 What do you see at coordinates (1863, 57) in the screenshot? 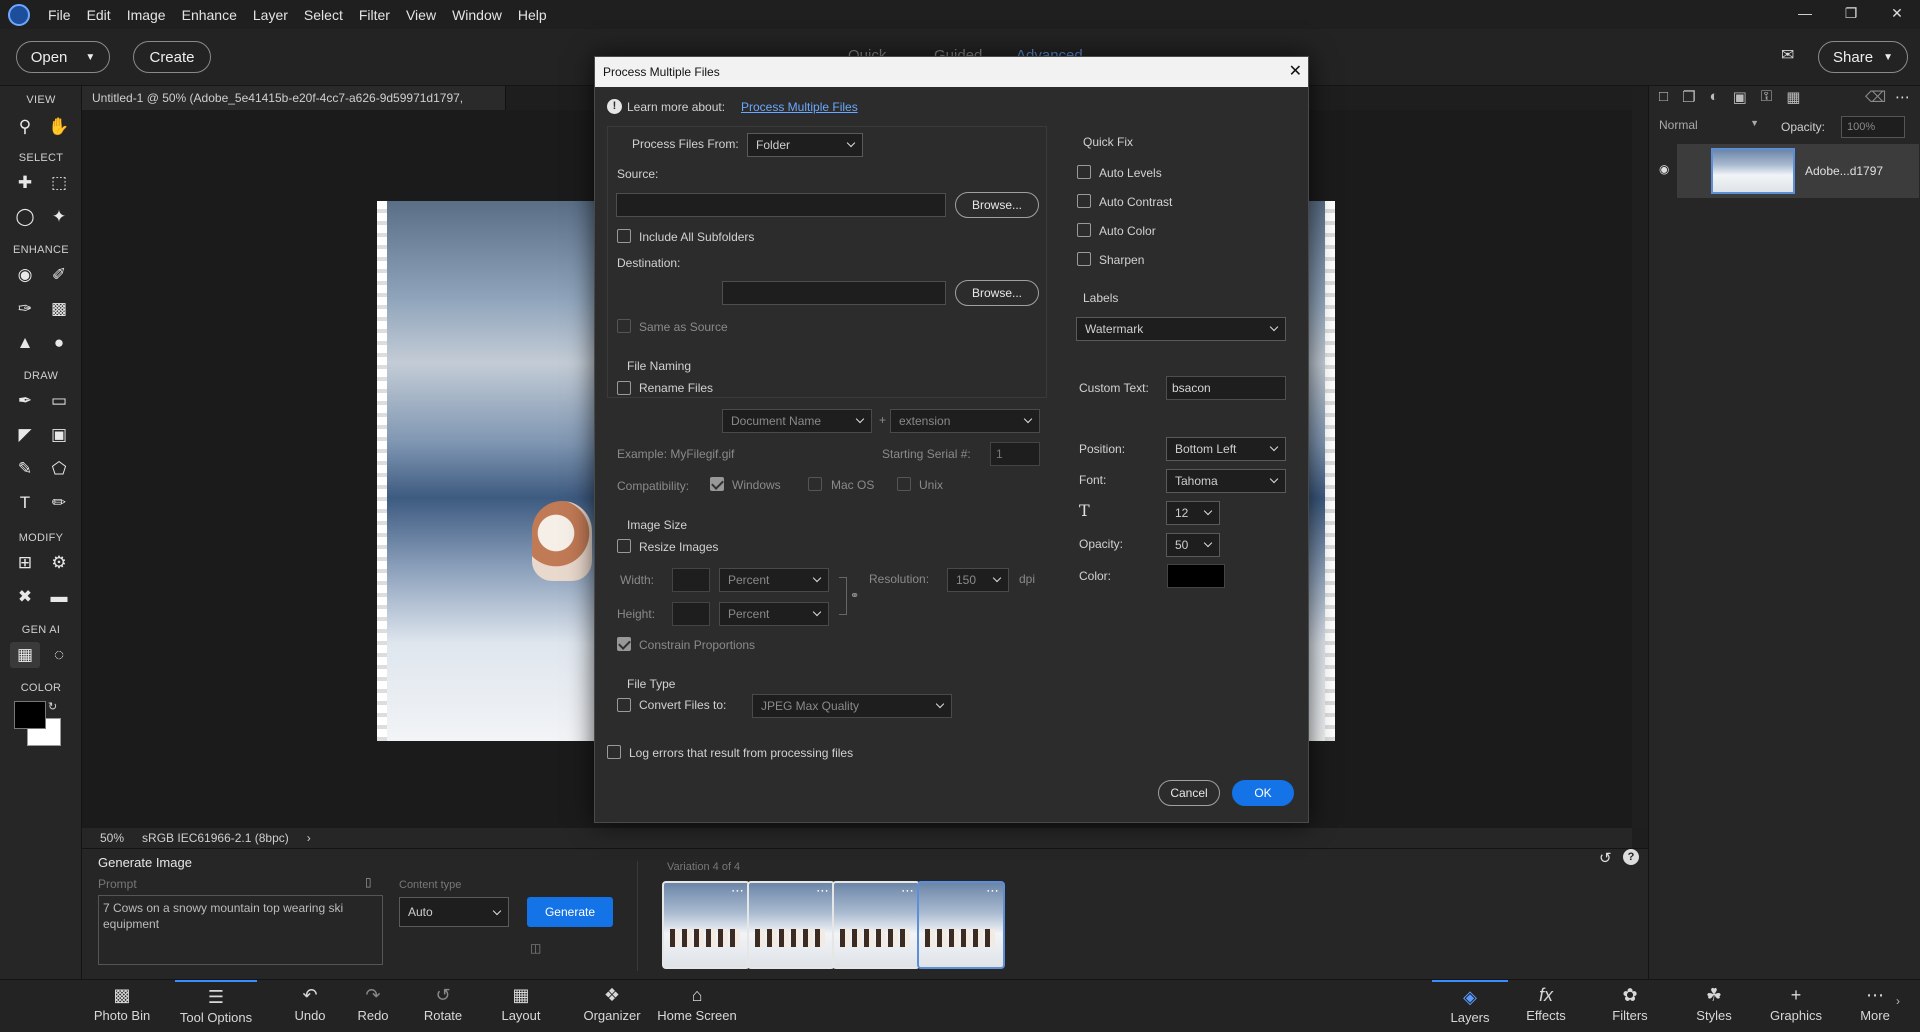
I see `share-button: Share ▼` at bounding box center [1863, 57].